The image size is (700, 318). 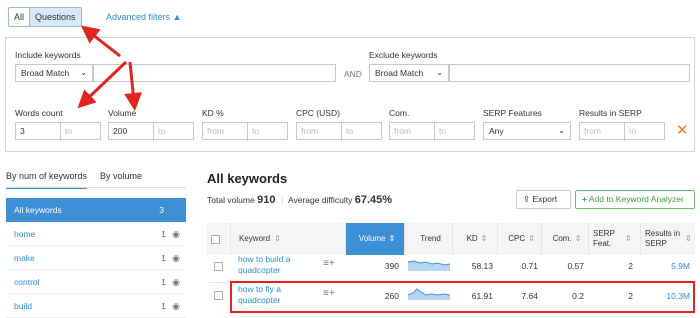 I want to click on include-keywords-input, so click(x=214, y=73).